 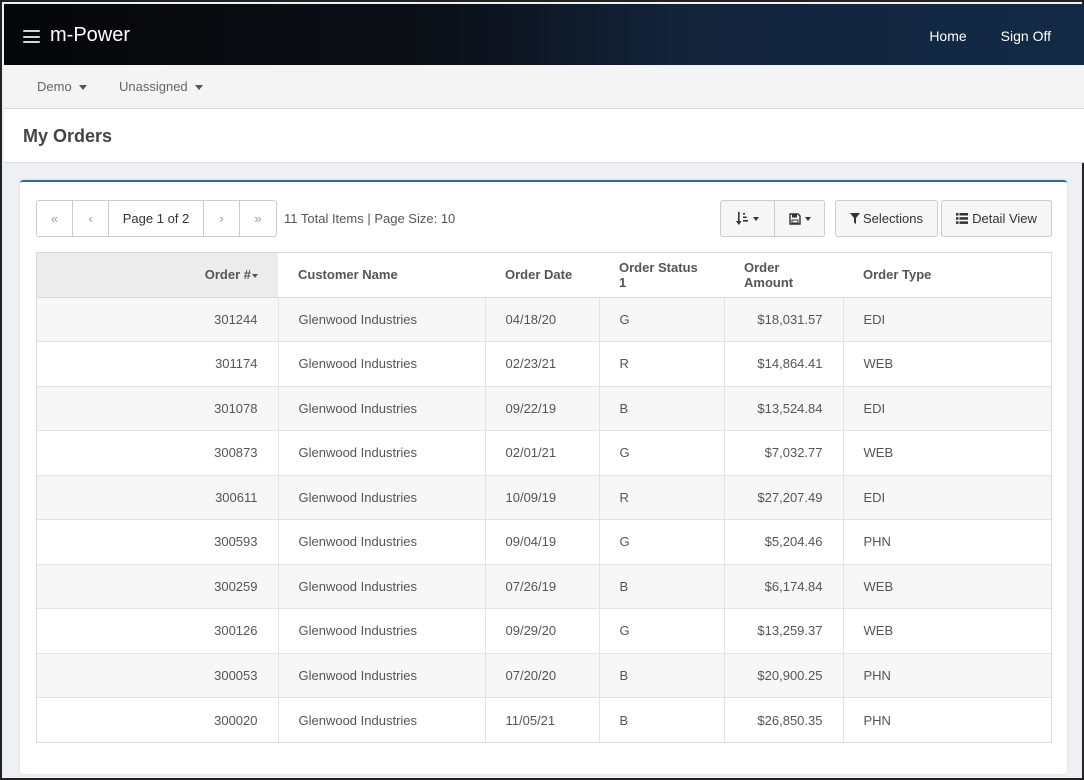 What do you see at coordinates (90, 35) in the screenshot?
I see `app-brand: m-Power` at bounding box center [90, 35].